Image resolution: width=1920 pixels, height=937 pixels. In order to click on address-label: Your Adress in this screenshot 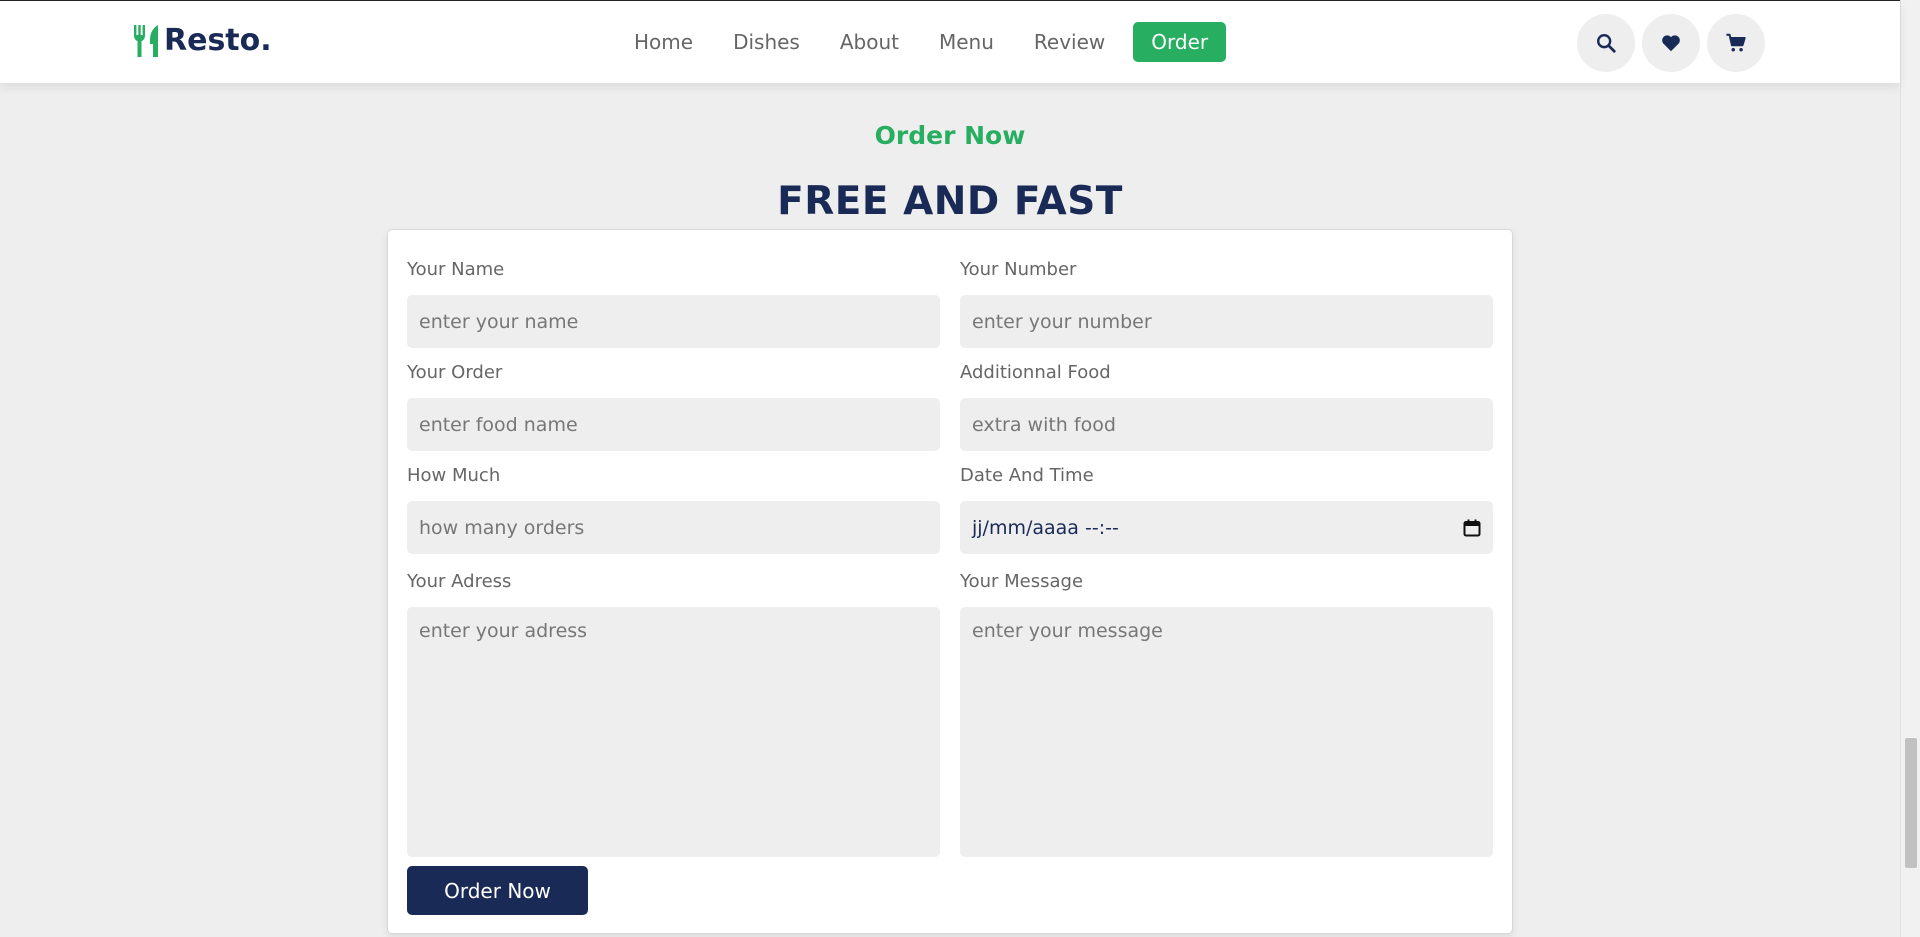, I will do `click(459, 581)`.